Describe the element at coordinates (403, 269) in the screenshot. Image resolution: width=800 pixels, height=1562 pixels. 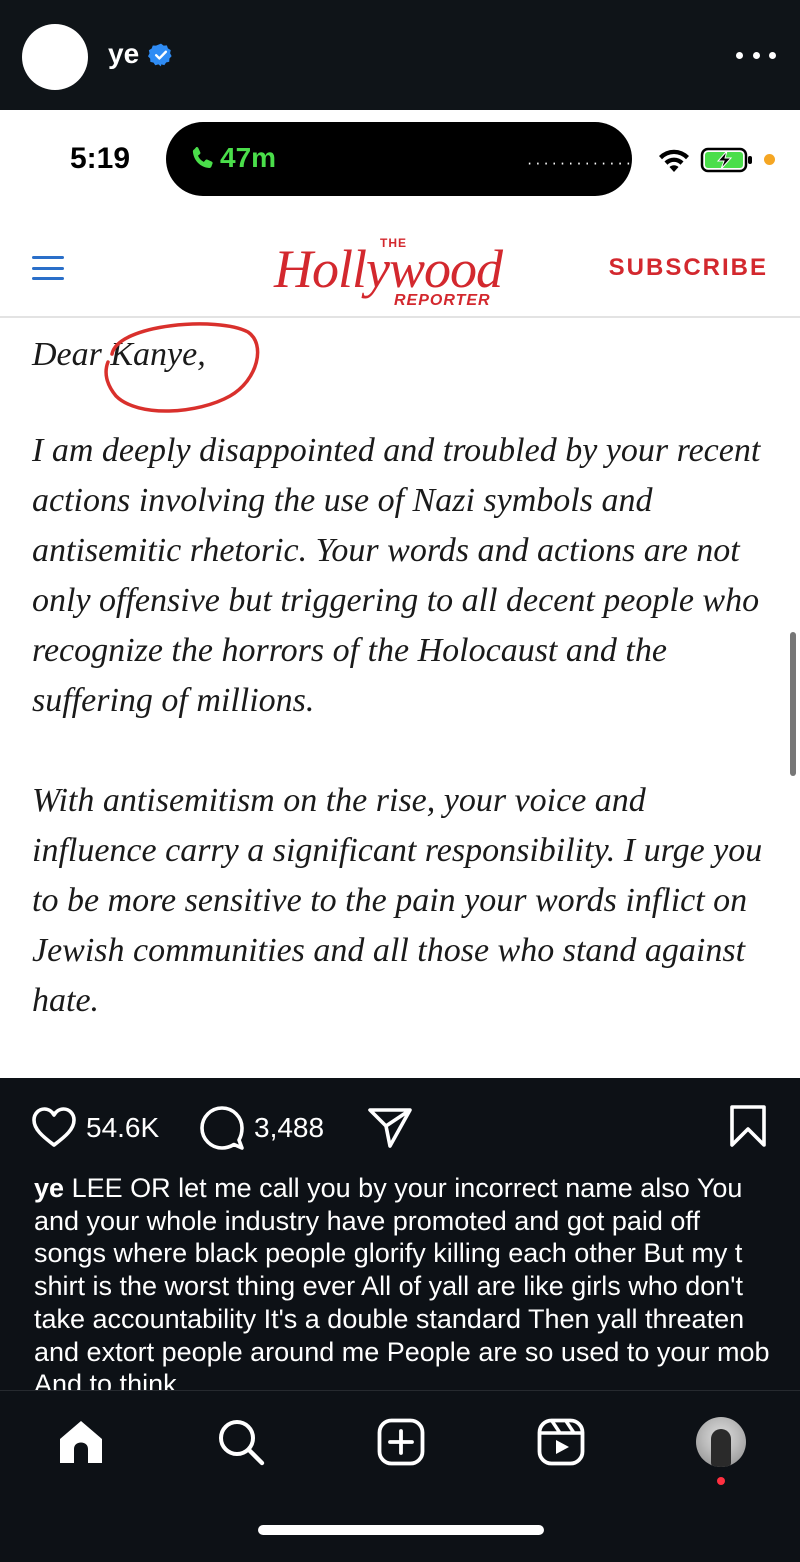
I see `hollywood-reporter-logo: Hollywood THE REPORTER` at that location.